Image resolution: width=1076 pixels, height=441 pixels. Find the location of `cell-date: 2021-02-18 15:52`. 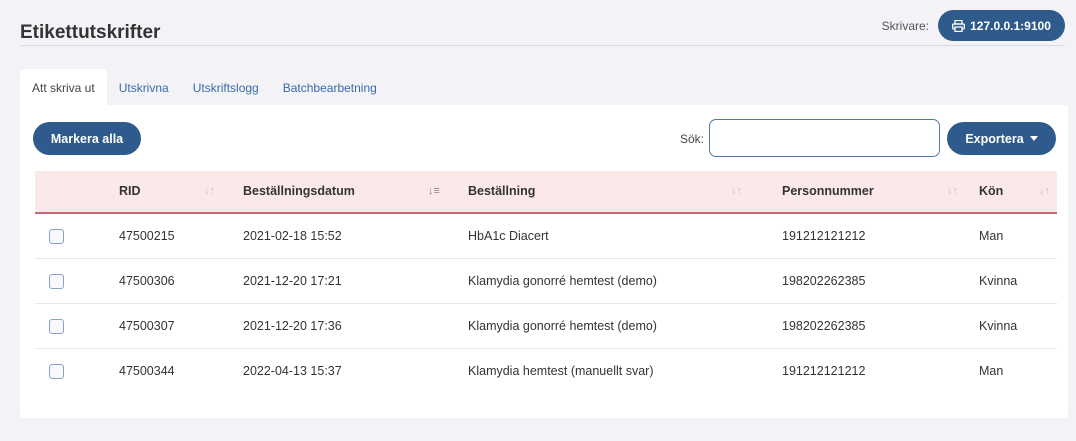

cell-date: 2021-02-18 15:52 is located at coordinates (292, 236).